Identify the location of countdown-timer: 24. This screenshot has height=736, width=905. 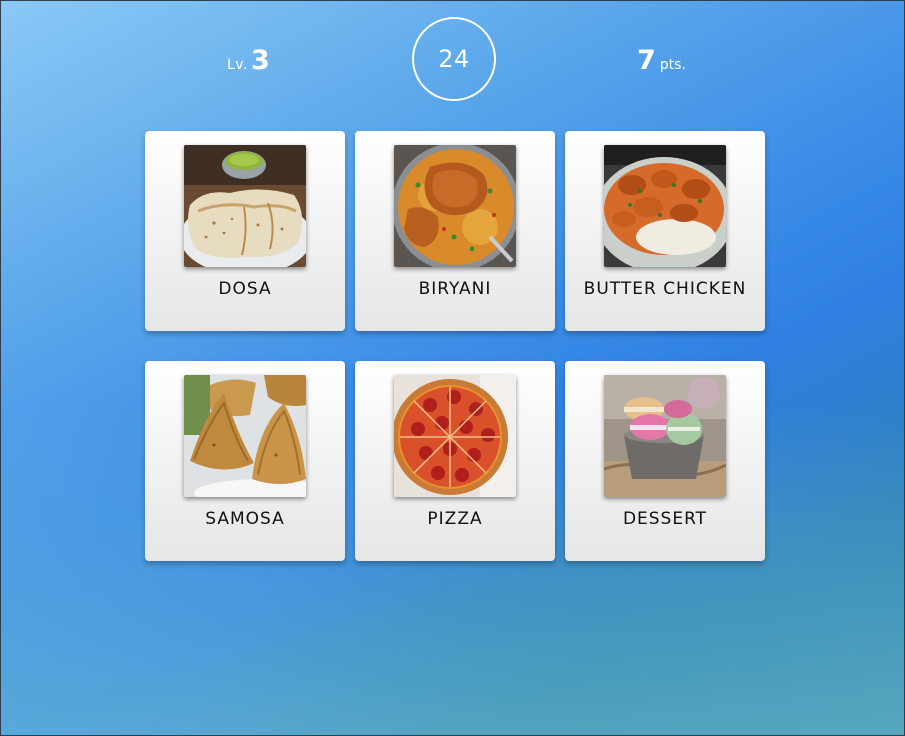
(454, 59).